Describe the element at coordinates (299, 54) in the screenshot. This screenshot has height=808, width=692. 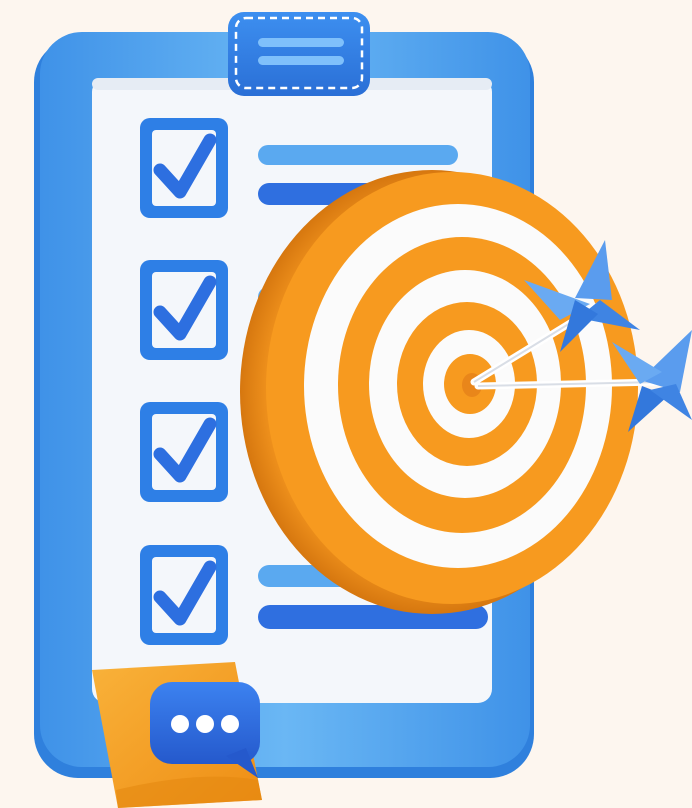
I see `clipboard-clip` at that location.